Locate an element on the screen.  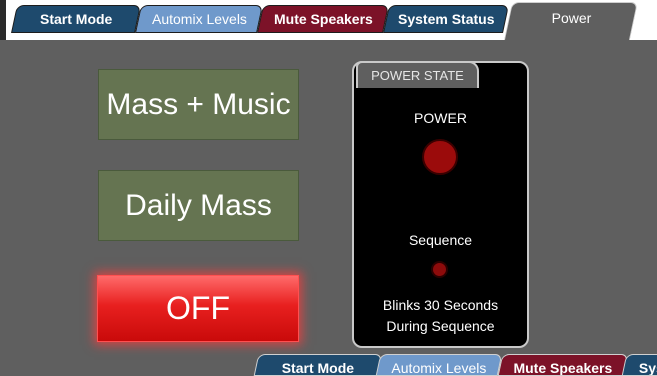
tab-power: Power is located at coordinates (571, 21).